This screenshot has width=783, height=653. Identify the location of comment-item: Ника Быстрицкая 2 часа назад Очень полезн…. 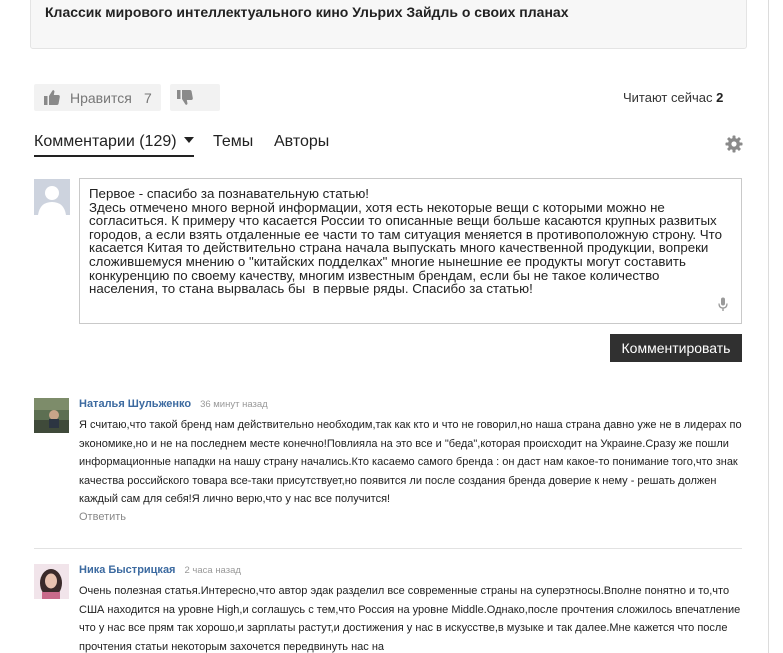
(388, 608).